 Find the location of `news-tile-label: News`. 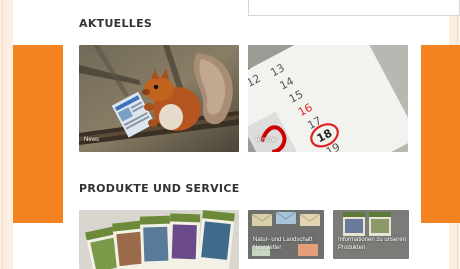

news-tile-label: News is located at coordinates (92, 140).